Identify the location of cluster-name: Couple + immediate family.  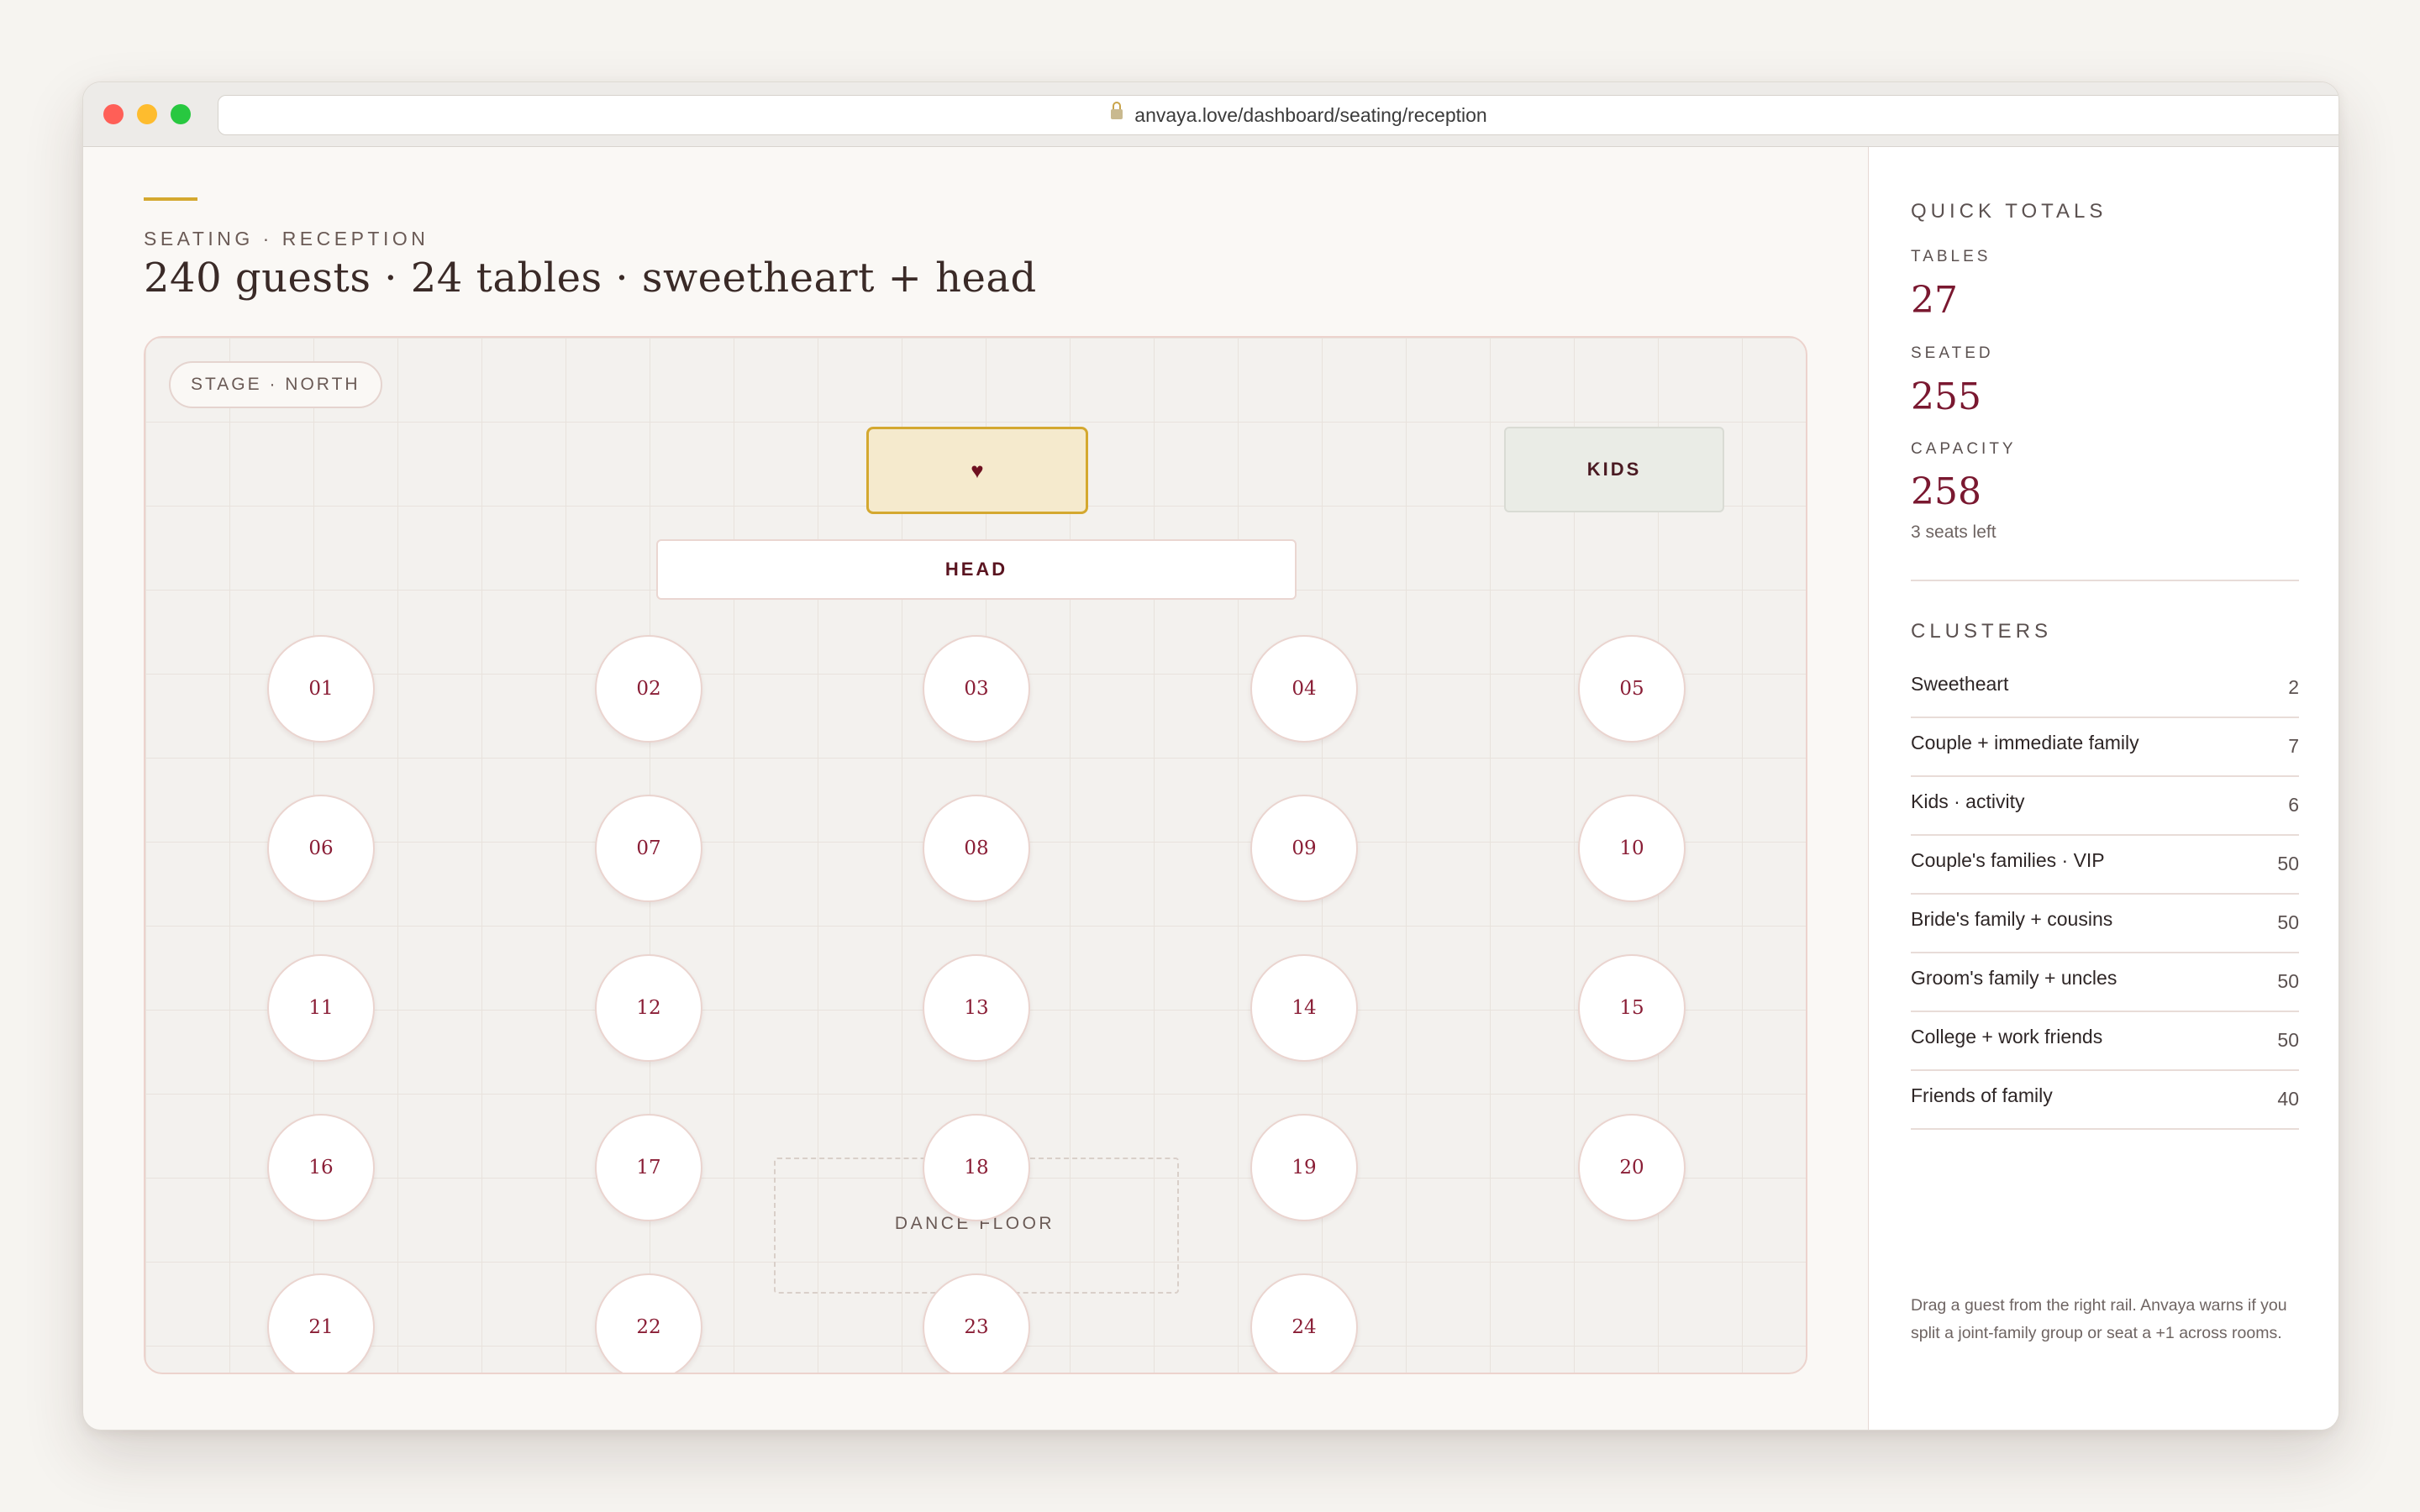
(2025, 742).